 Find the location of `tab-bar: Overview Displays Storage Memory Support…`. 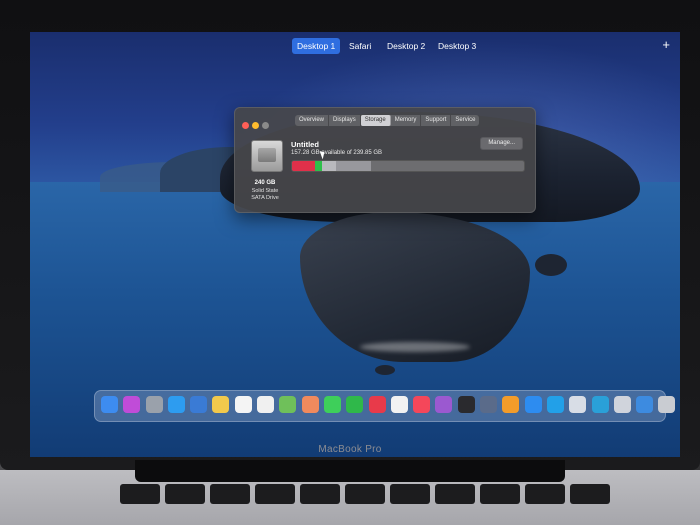

tab-bar: Overview Displays Storage Memory Support… is located at coordinates (387, 120).